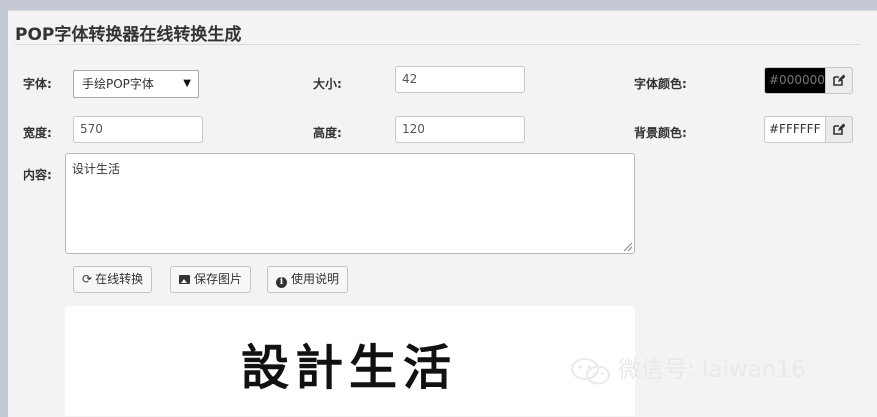 The width and height of the screenshot is (877, 417). I want to click on title-divider, so click(438, 44).